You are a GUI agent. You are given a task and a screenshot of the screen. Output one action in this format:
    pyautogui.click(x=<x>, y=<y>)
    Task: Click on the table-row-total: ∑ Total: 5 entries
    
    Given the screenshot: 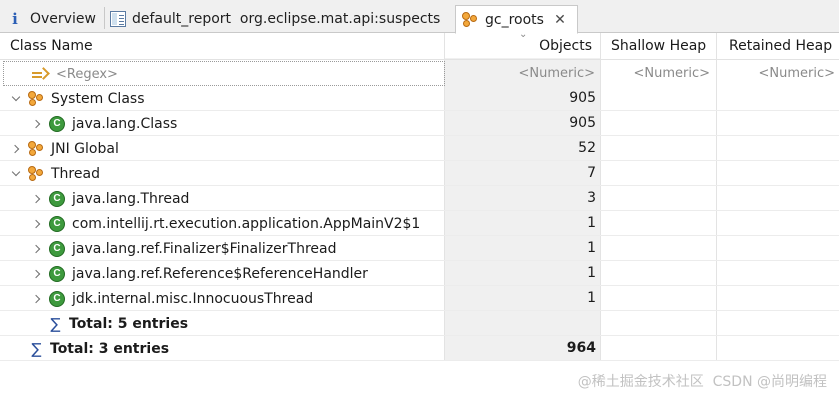 What is the action you would take?
    pyautogui.click(x=419, y=323)
    